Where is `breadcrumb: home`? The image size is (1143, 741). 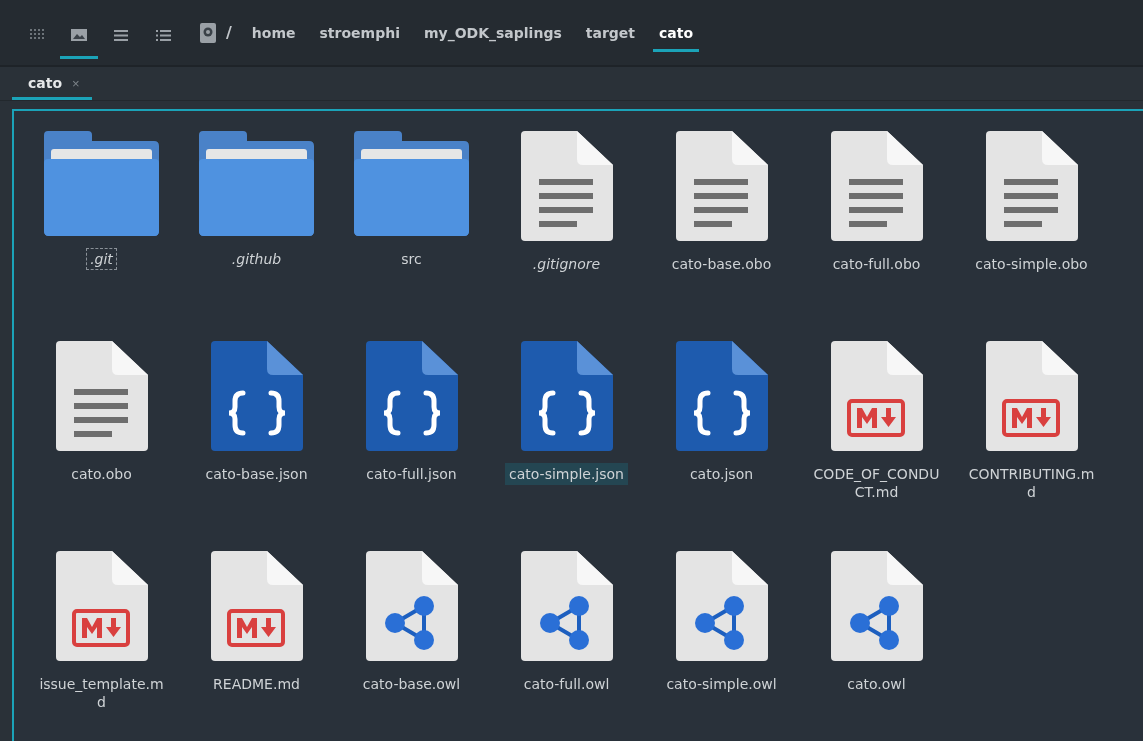 breadcrumb: home is located at coordinates (273, 38).